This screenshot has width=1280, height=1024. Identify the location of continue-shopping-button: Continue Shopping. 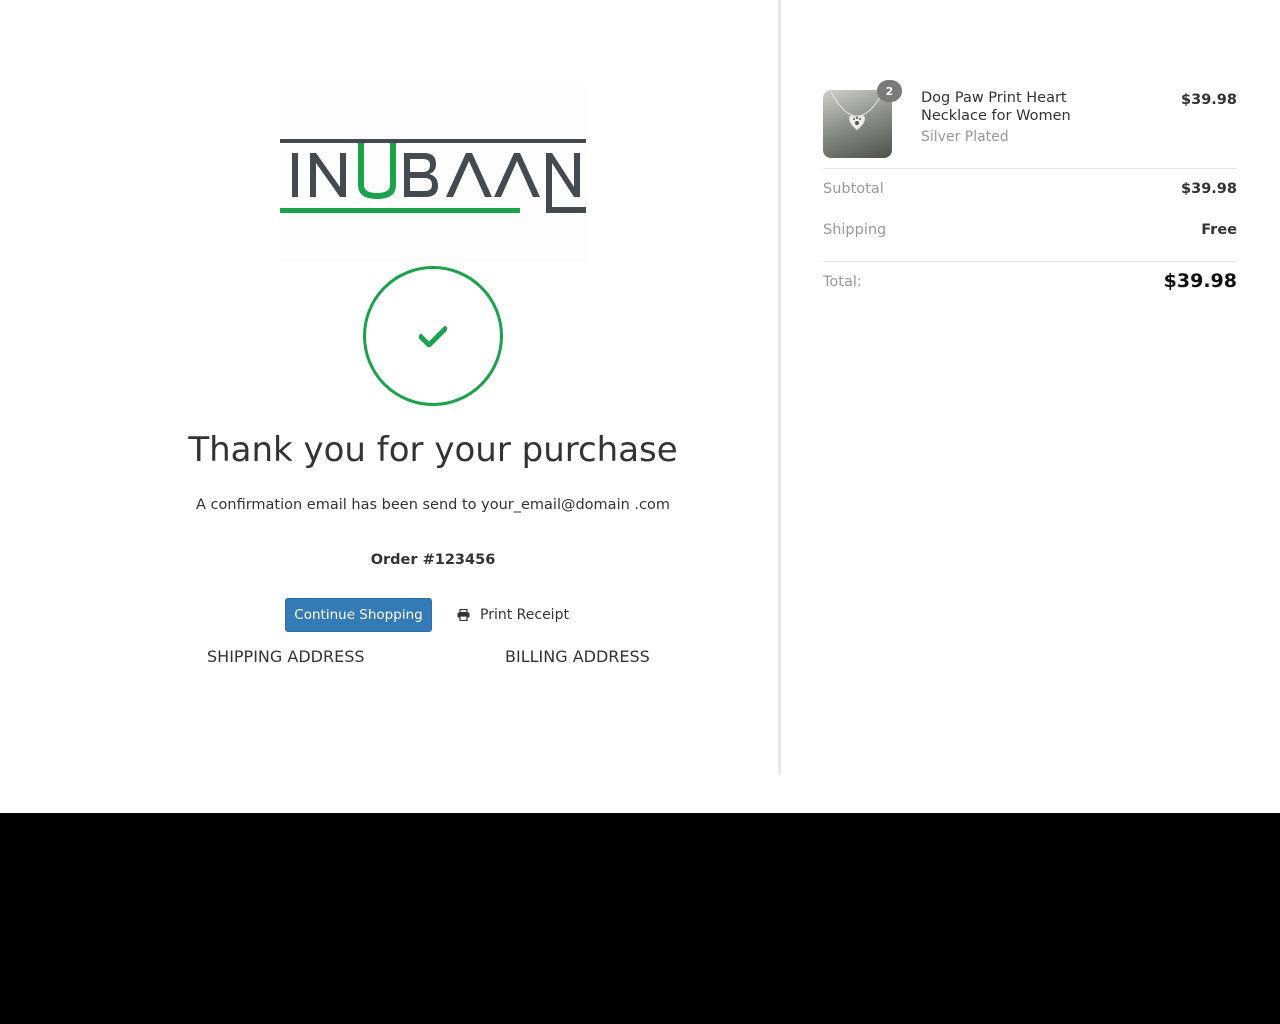
(358, 615).